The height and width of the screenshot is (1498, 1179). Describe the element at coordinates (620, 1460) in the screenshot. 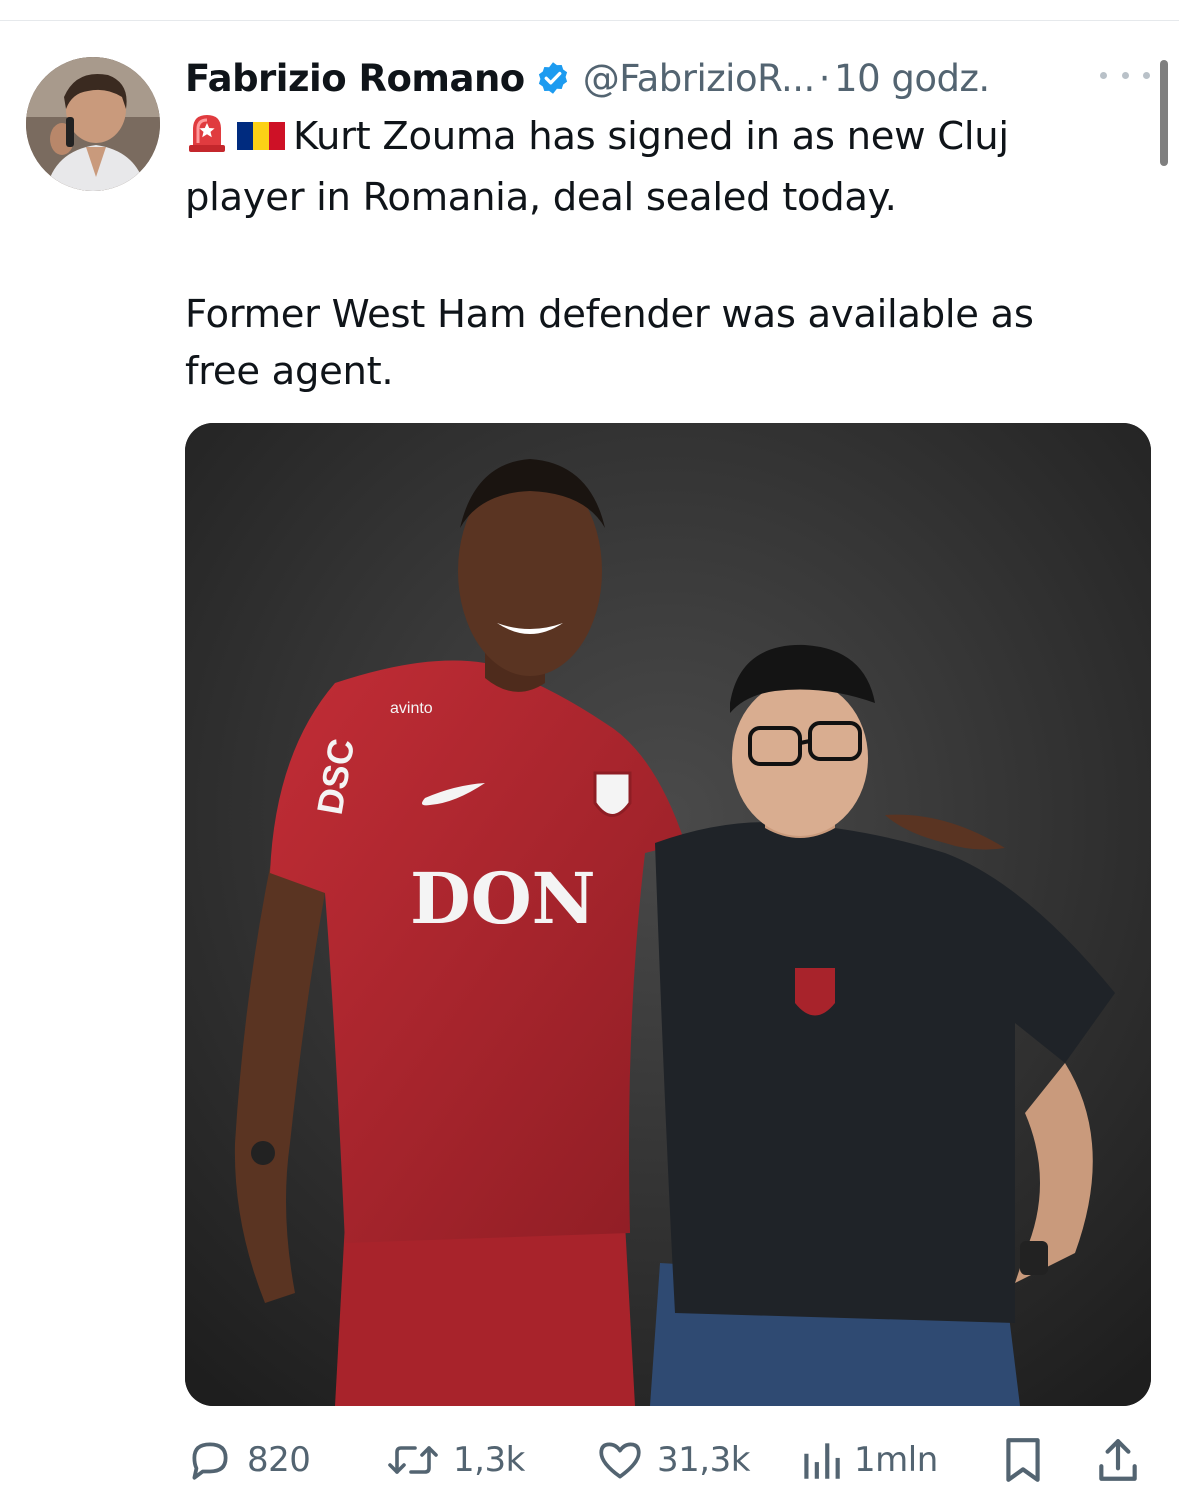

I see `heart-icon` at that location.